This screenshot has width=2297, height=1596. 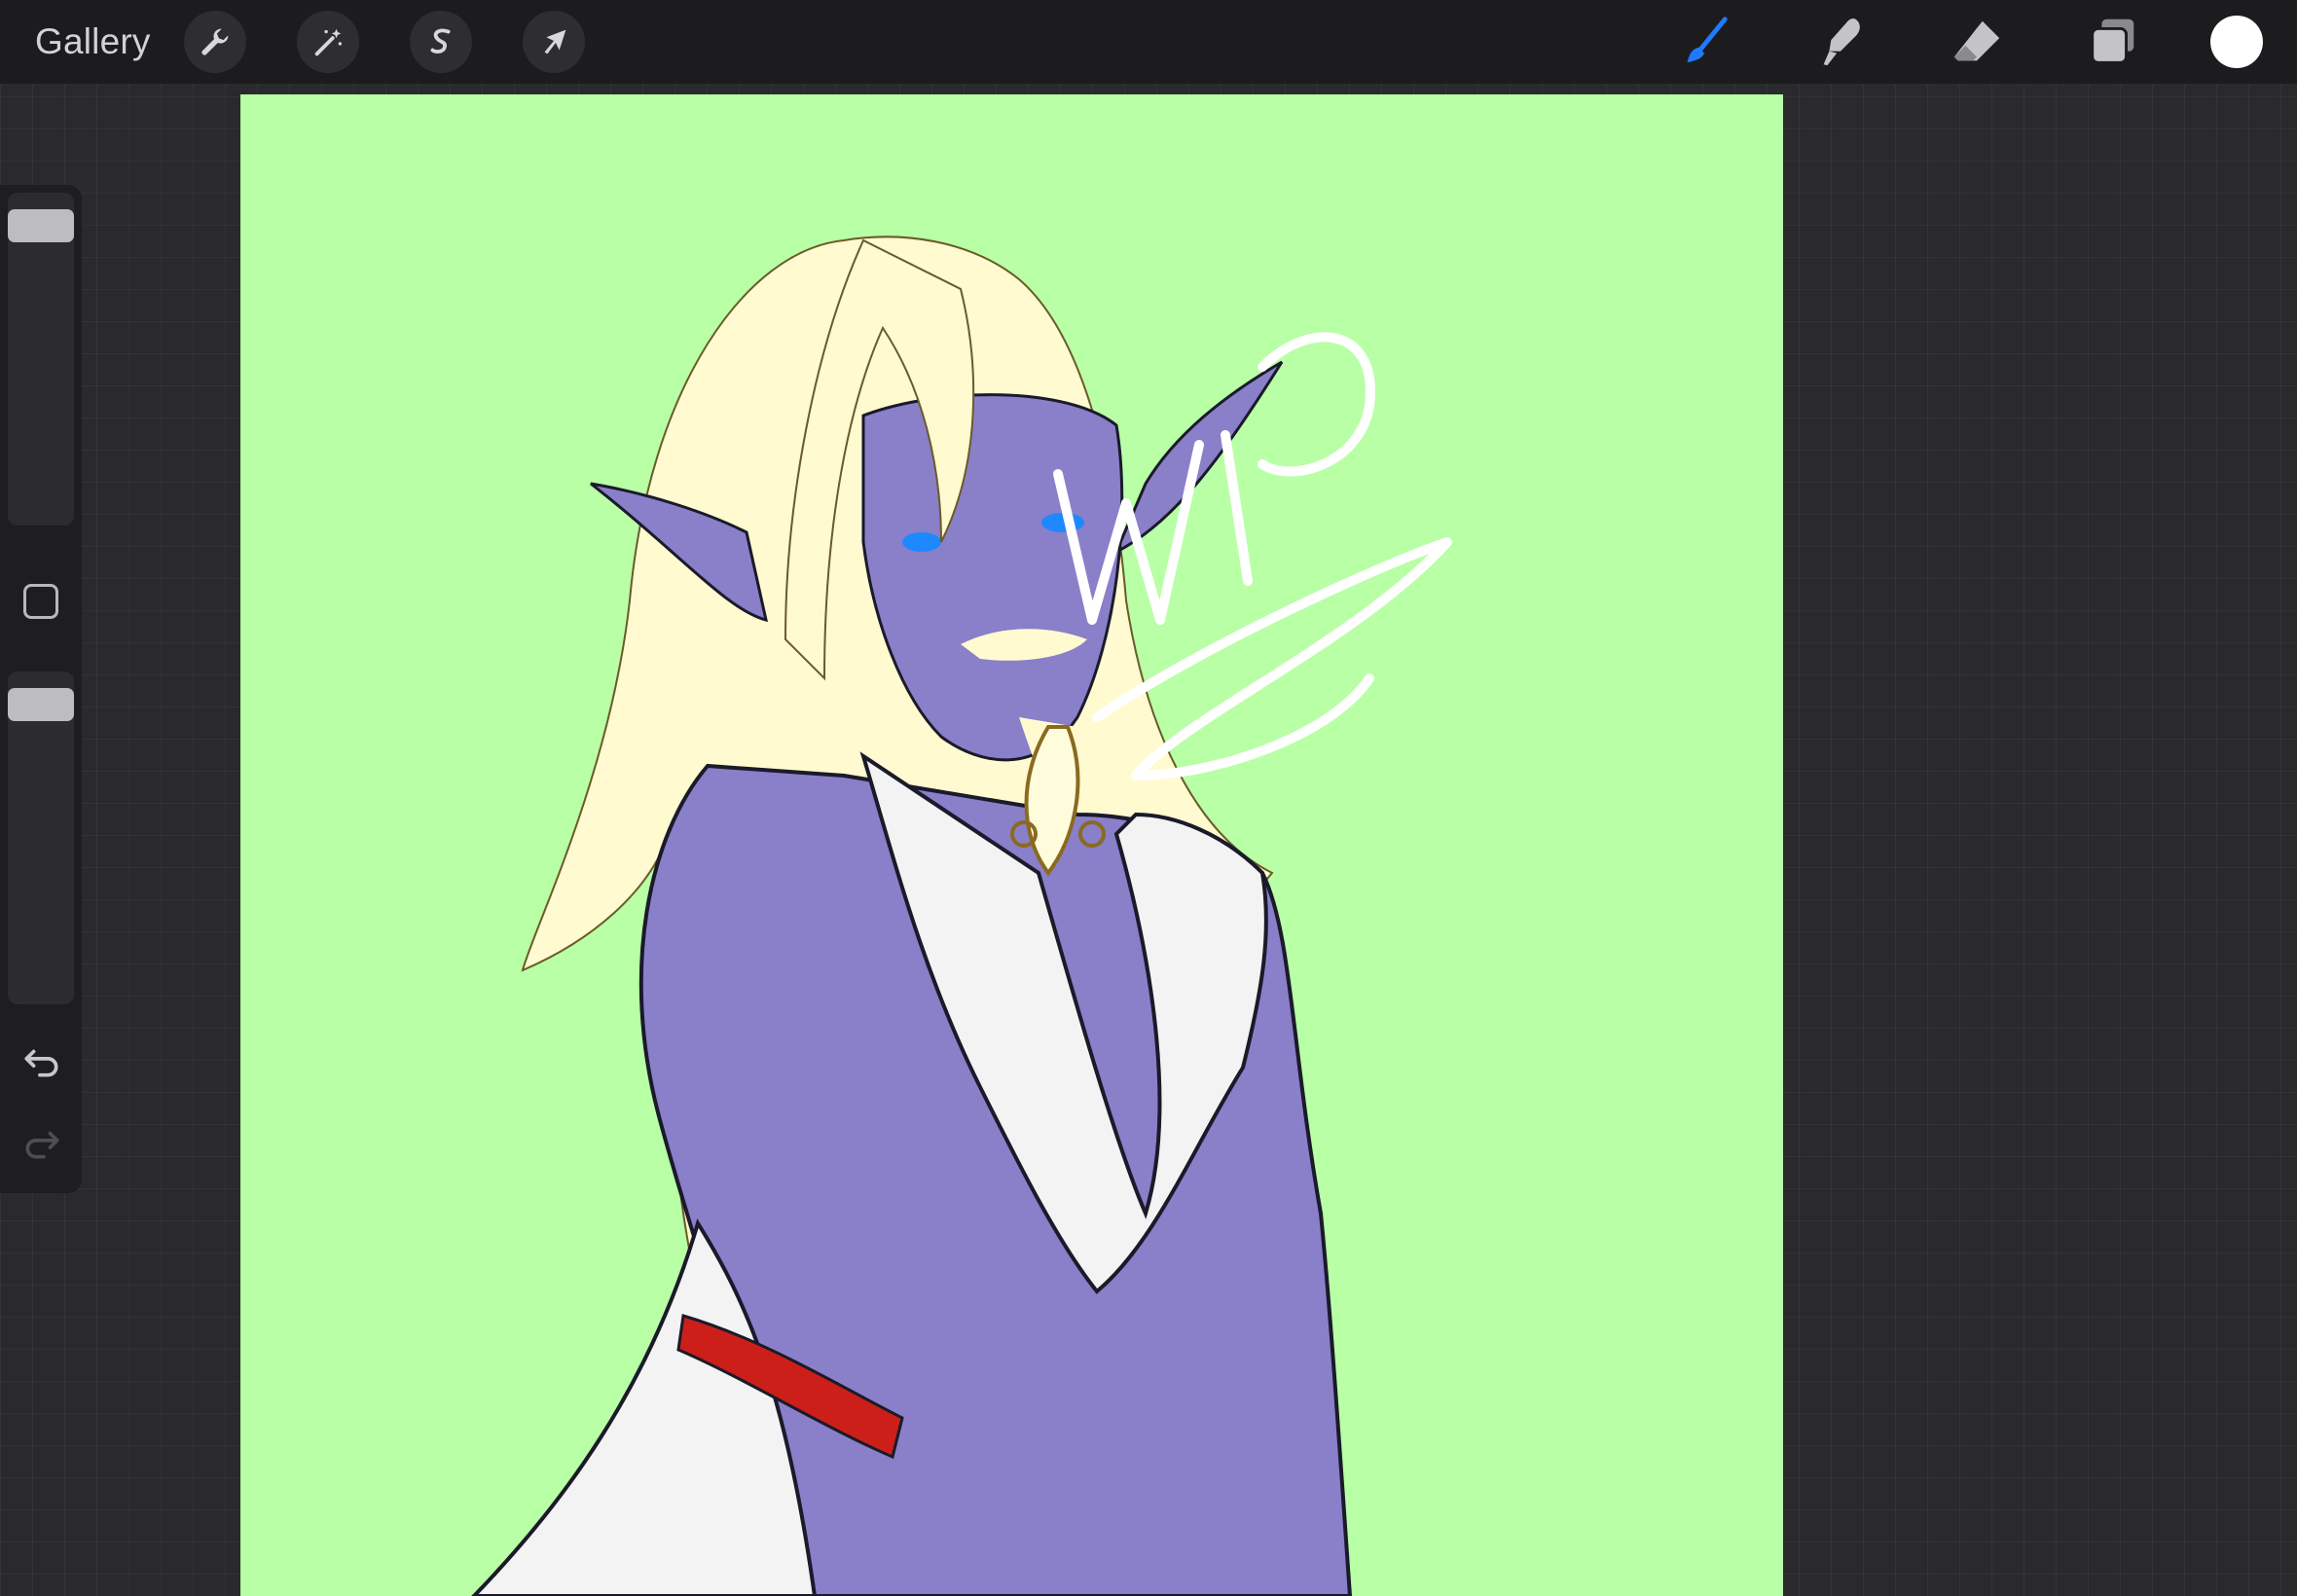 What do you see at coordinates (41, 360) in the screenshot?
I see `brush-size-slider` at bounding box center [41, 360].